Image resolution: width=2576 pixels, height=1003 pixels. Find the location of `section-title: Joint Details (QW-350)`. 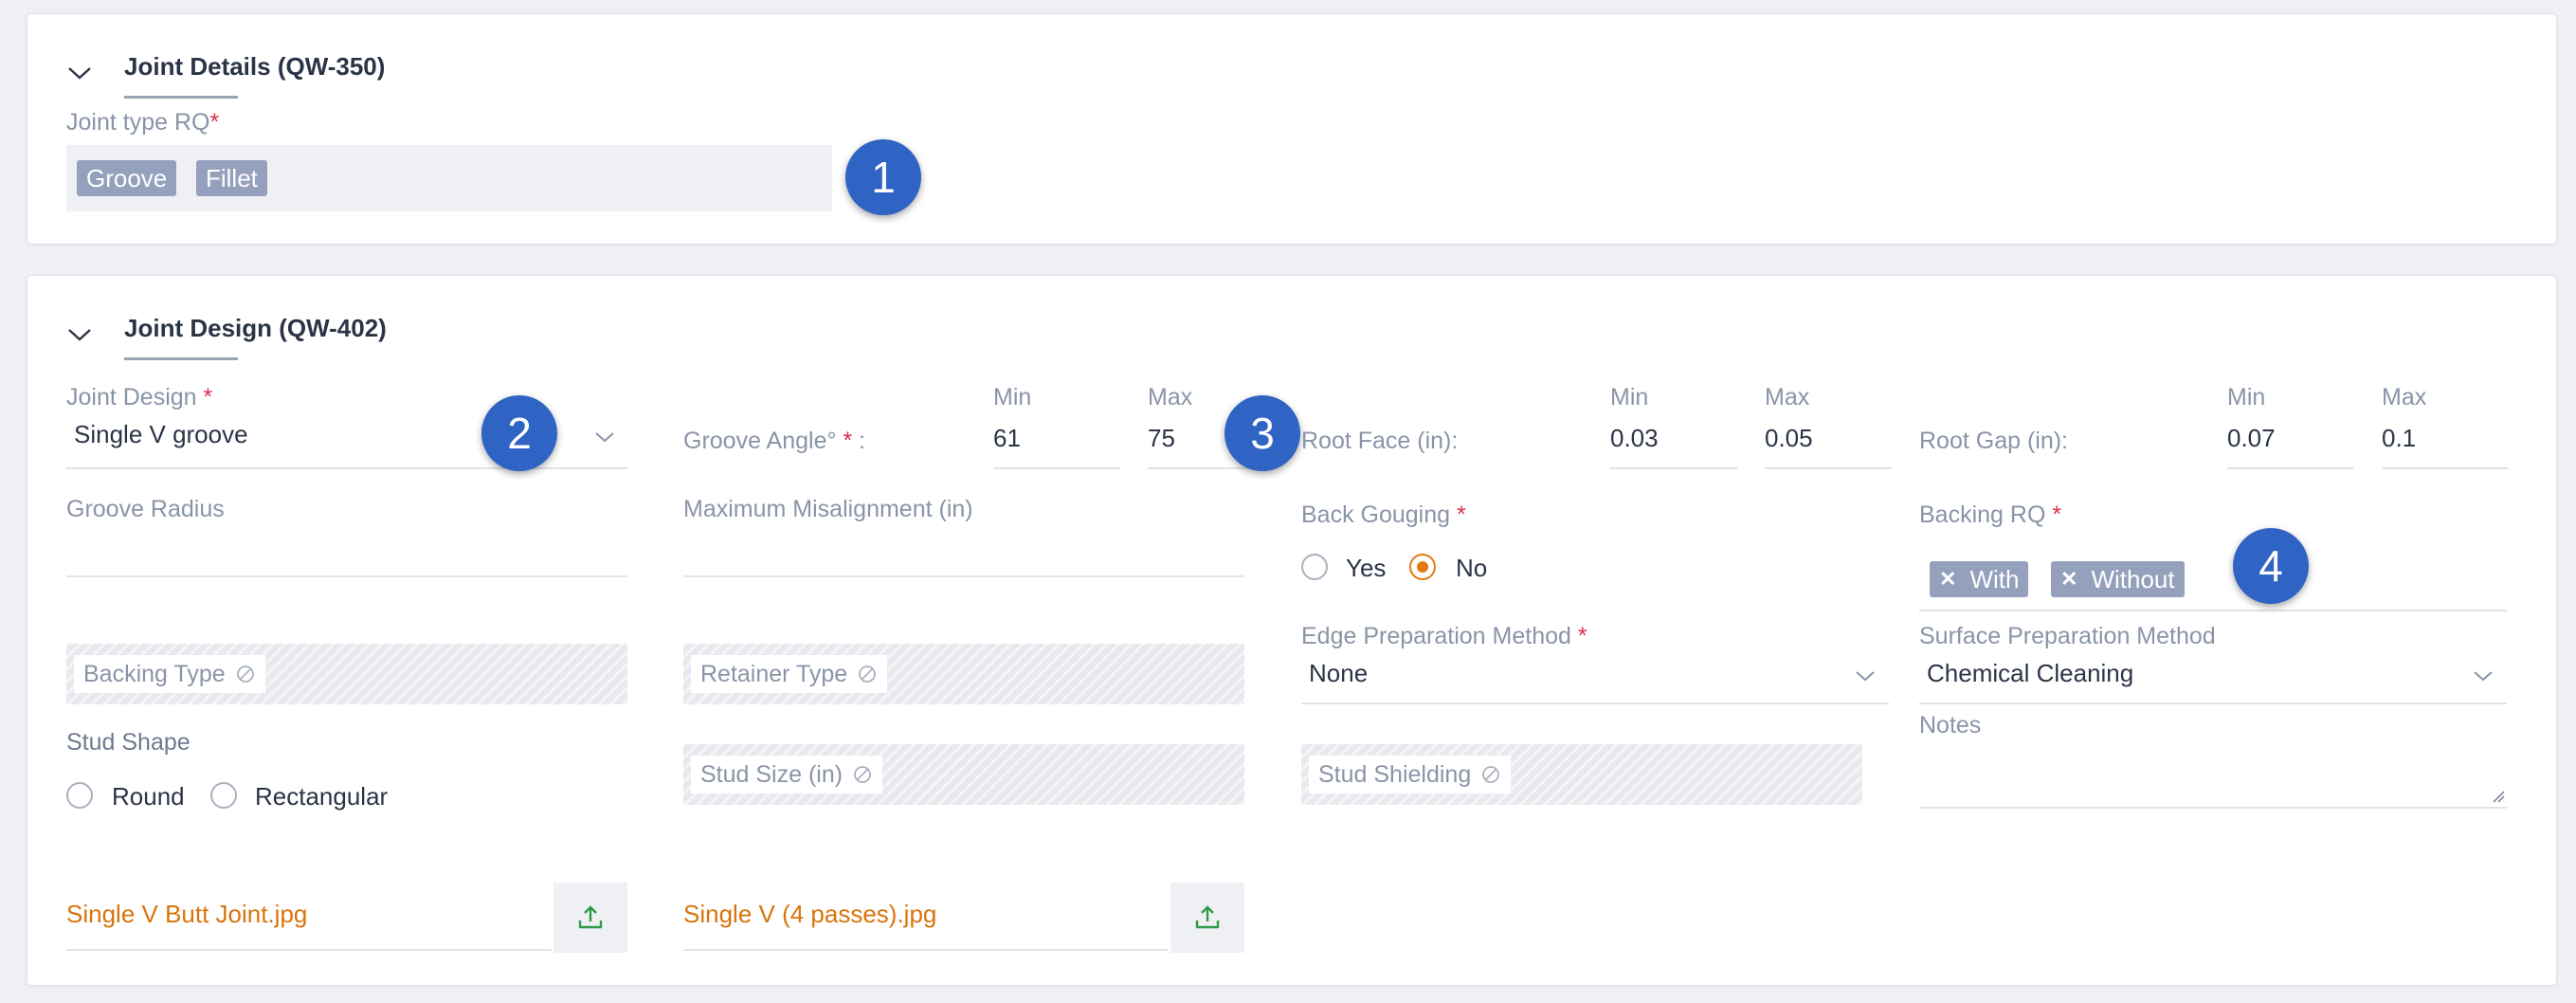

section-title: Joint Details (QW-350) is located at coordinates (255, 67).